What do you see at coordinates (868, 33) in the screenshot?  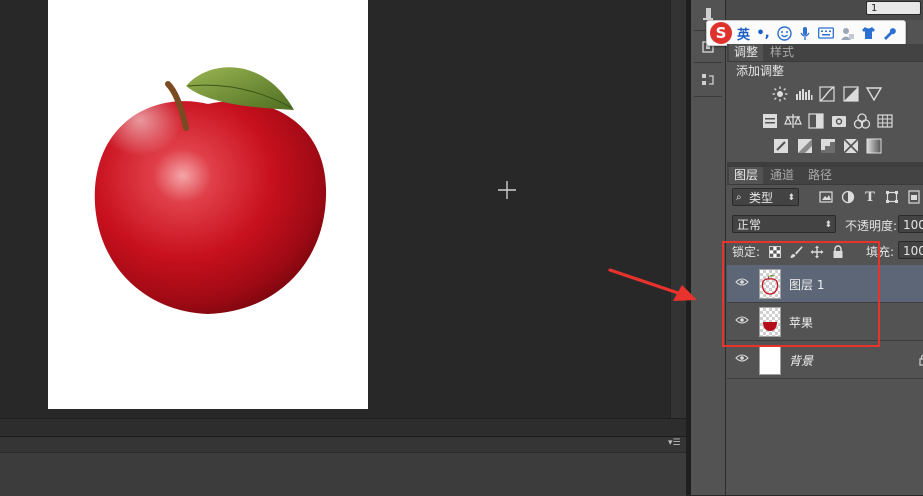 I see `shirt-icon` at bounding box center [868, 33].